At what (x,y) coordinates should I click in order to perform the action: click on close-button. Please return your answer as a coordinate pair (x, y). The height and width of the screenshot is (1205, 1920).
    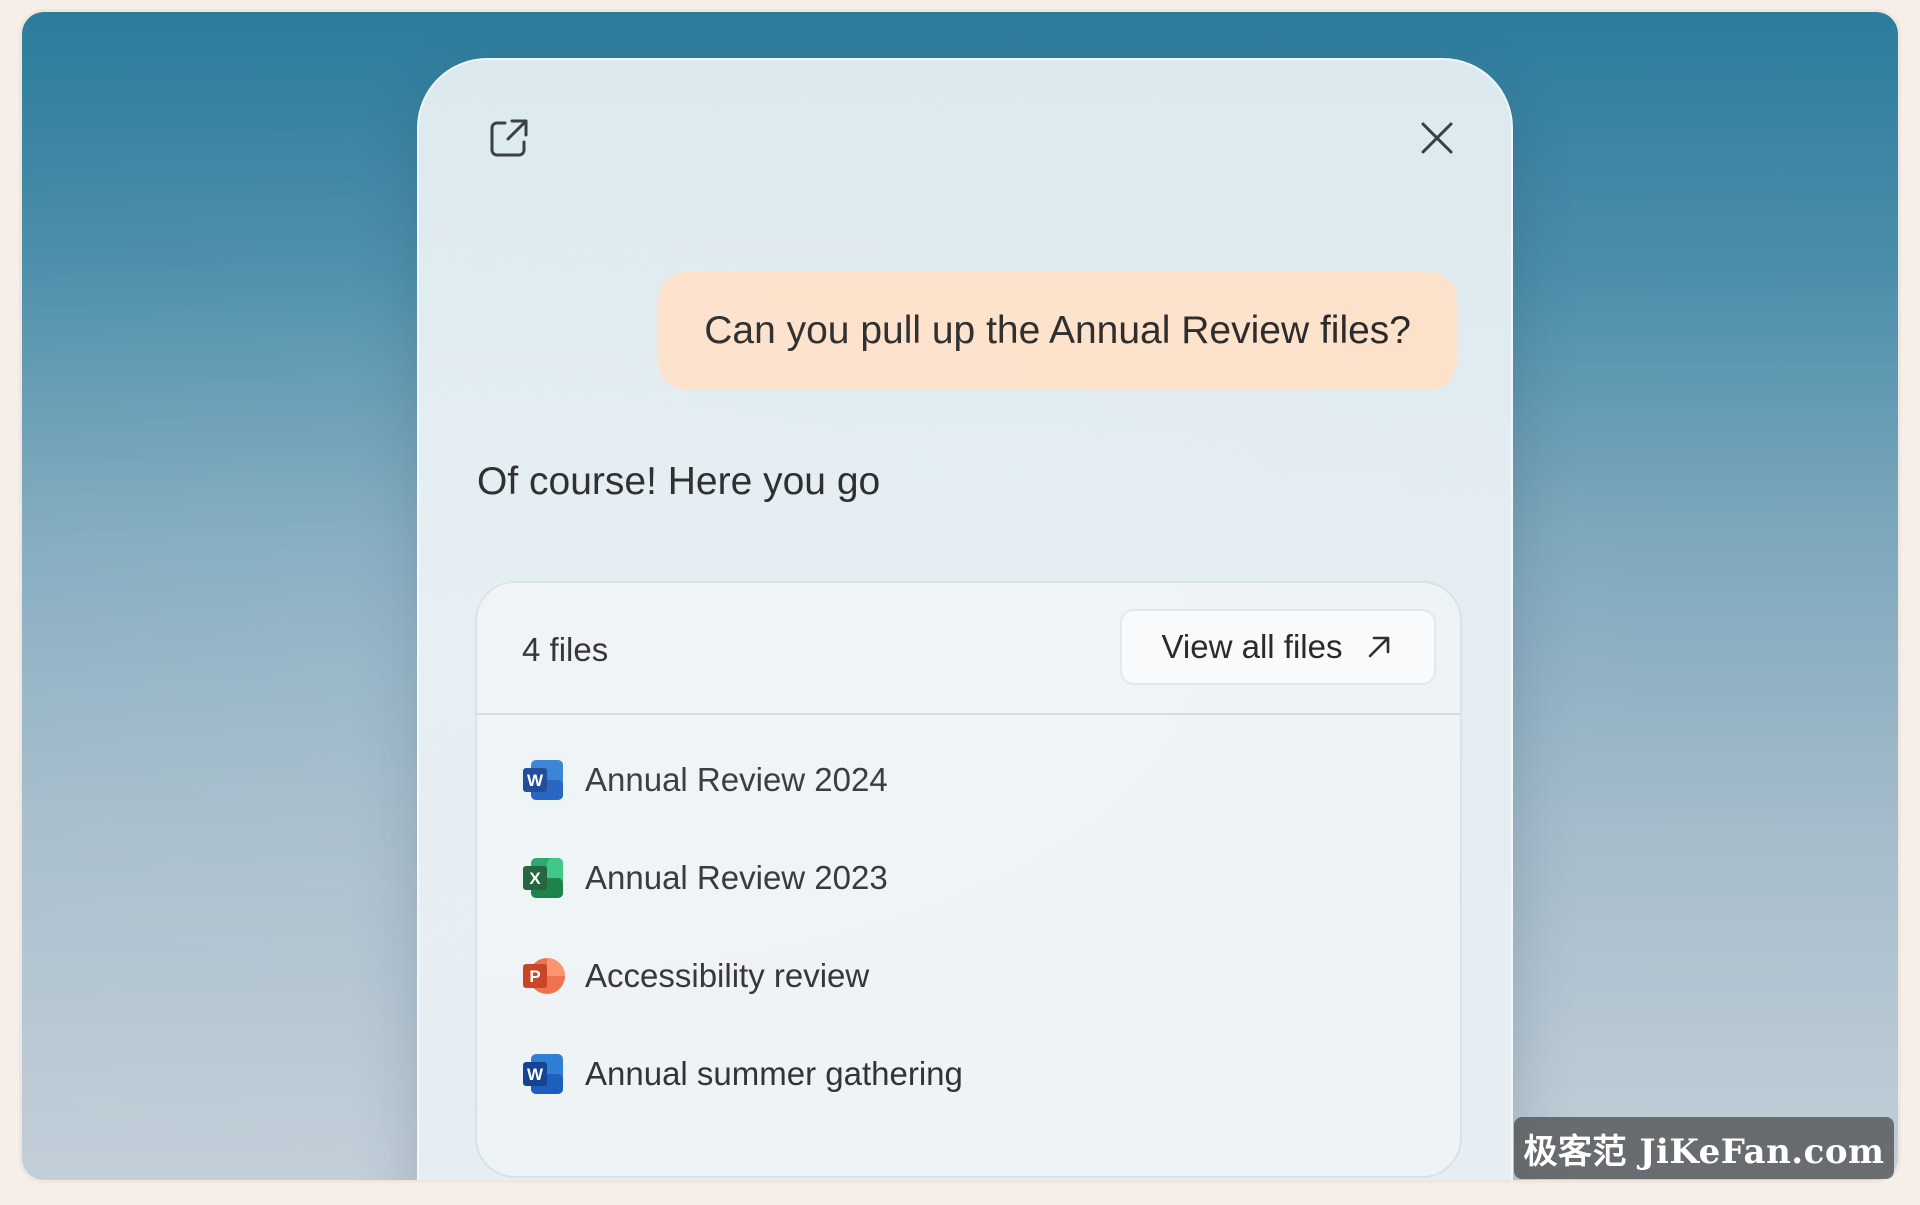
    Looking at the image, I should click on (1437, 138).